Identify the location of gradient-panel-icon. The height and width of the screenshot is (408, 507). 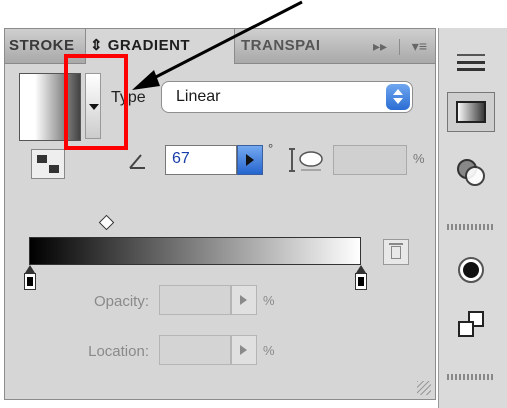
(471, 112).